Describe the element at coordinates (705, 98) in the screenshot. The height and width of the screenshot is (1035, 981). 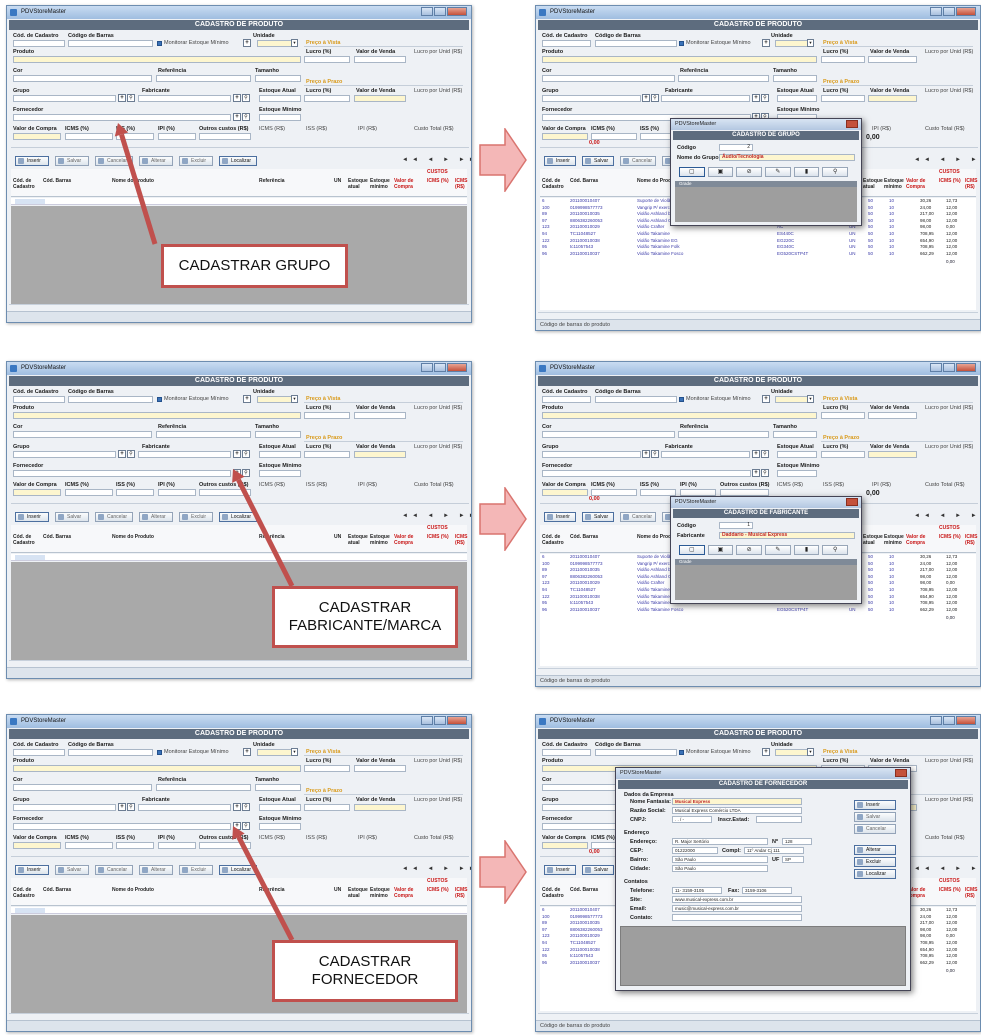
I see `fabricante-input` at that location.